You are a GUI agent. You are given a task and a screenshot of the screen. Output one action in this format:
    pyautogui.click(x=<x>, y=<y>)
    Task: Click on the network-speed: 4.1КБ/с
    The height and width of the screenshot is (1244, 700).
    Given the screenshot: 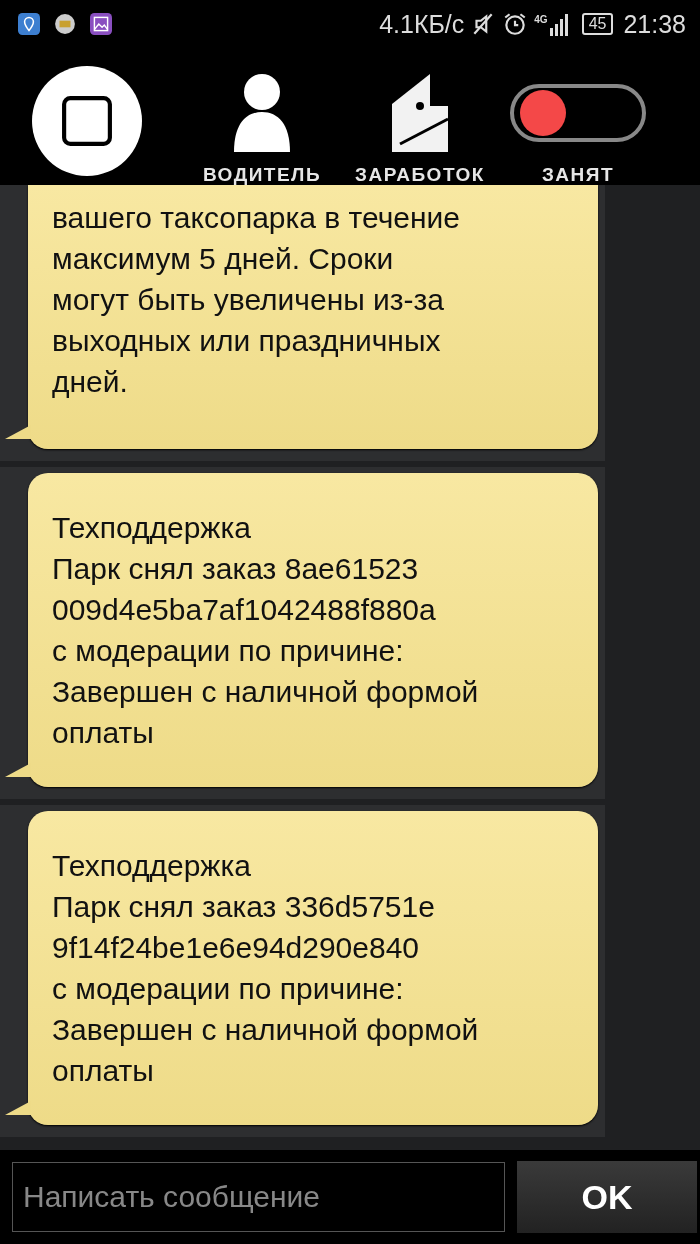 What is the action you would take?
    pyautogui.click(x=422, y=24)
    